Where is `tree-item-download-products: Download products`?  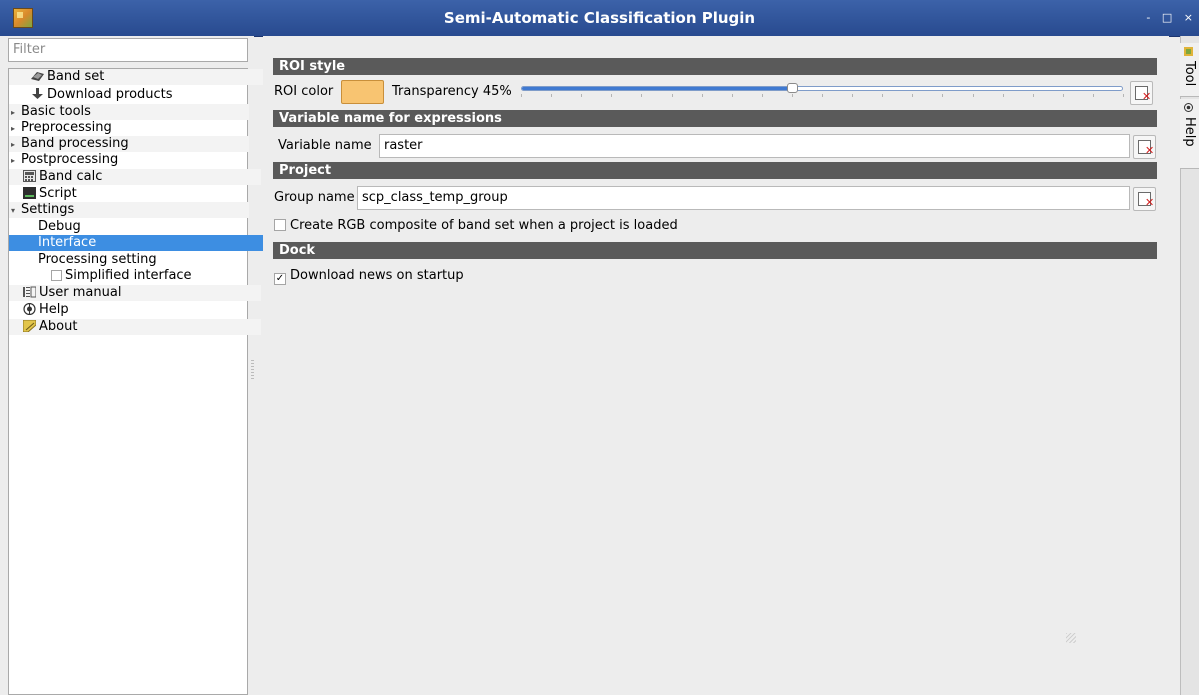
tree-item-download-products: Download products is located at coordinates (139, 95).